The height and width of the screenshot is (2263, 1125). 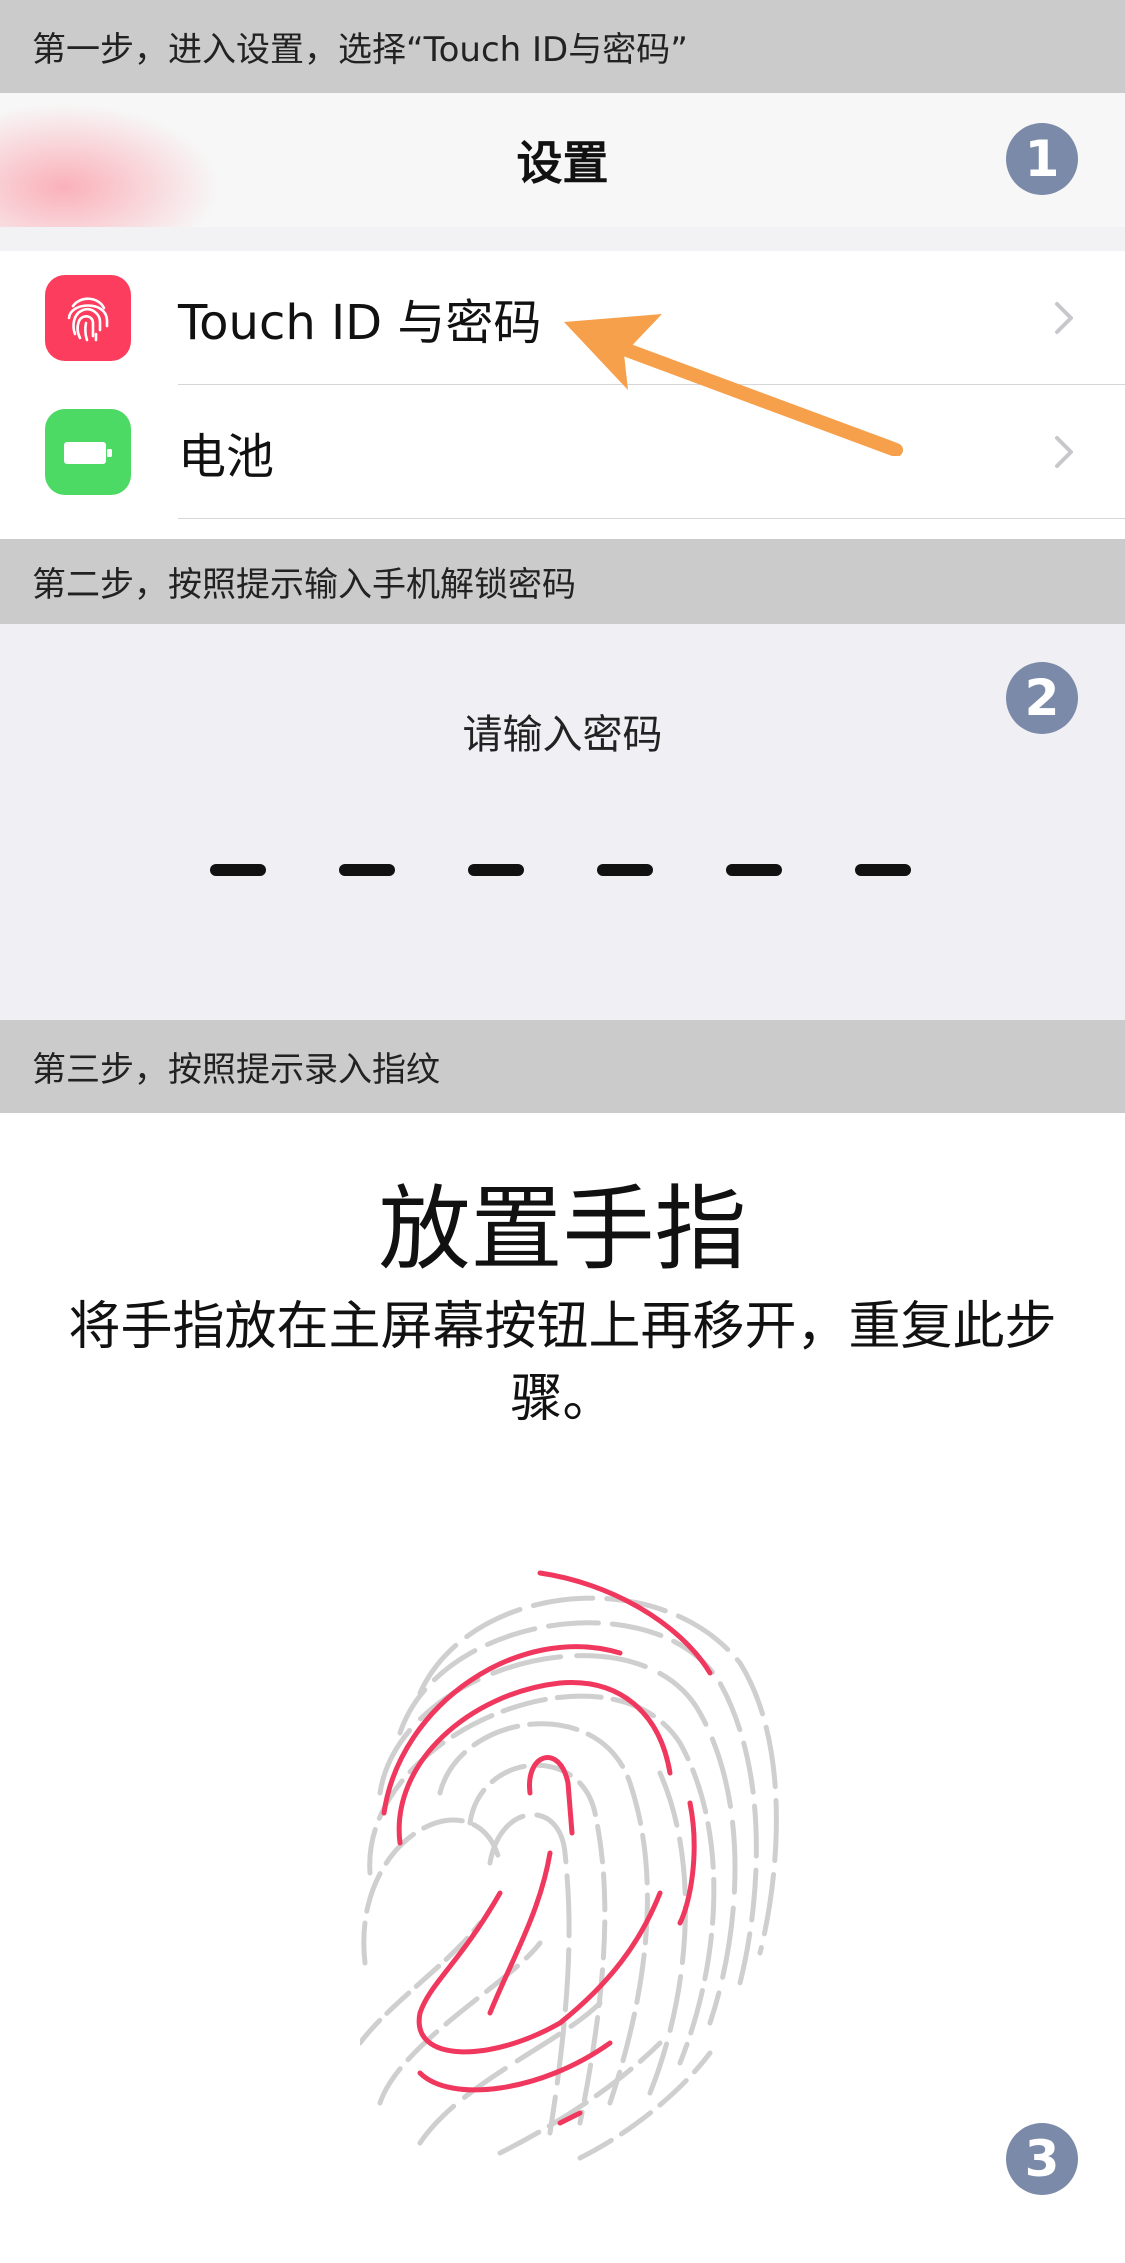 What do you see at coordinates (1042, 2159) in the screenshot?
I see `step3-badge: 3` at bounding box center [1042, 2159].